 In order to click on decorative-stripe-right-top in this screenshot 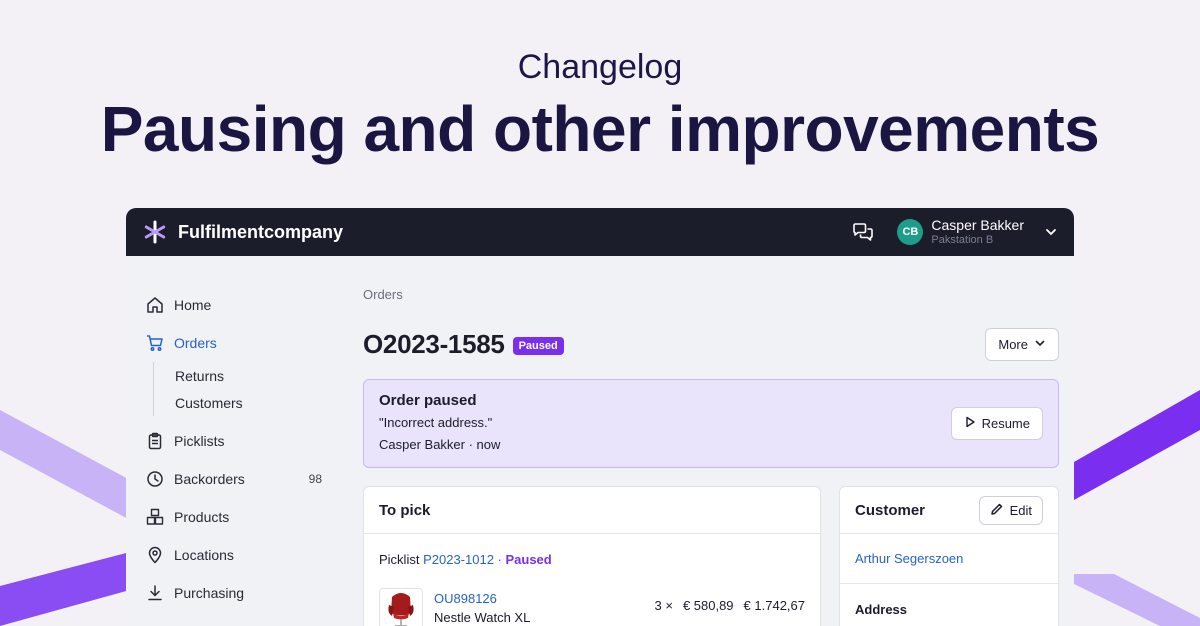, I will do `click(1137, 445)`.